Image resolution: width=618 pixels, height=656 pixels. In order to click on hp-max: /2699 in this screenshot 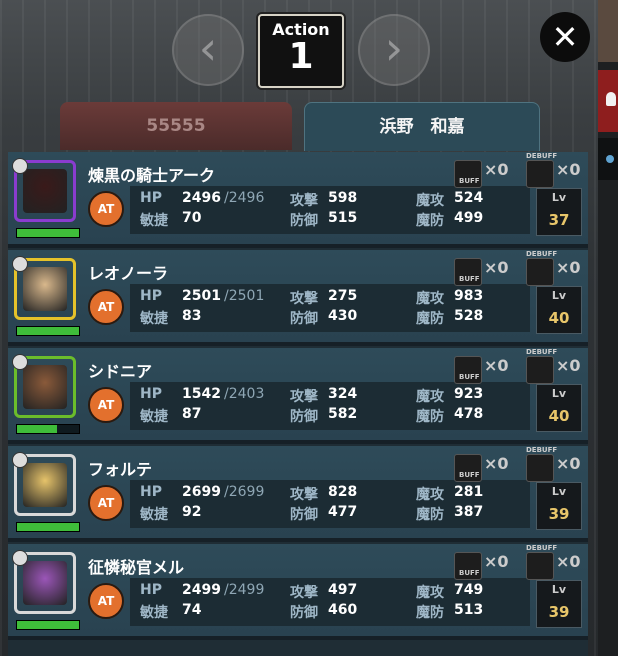, I will do `click(244, 492)`.